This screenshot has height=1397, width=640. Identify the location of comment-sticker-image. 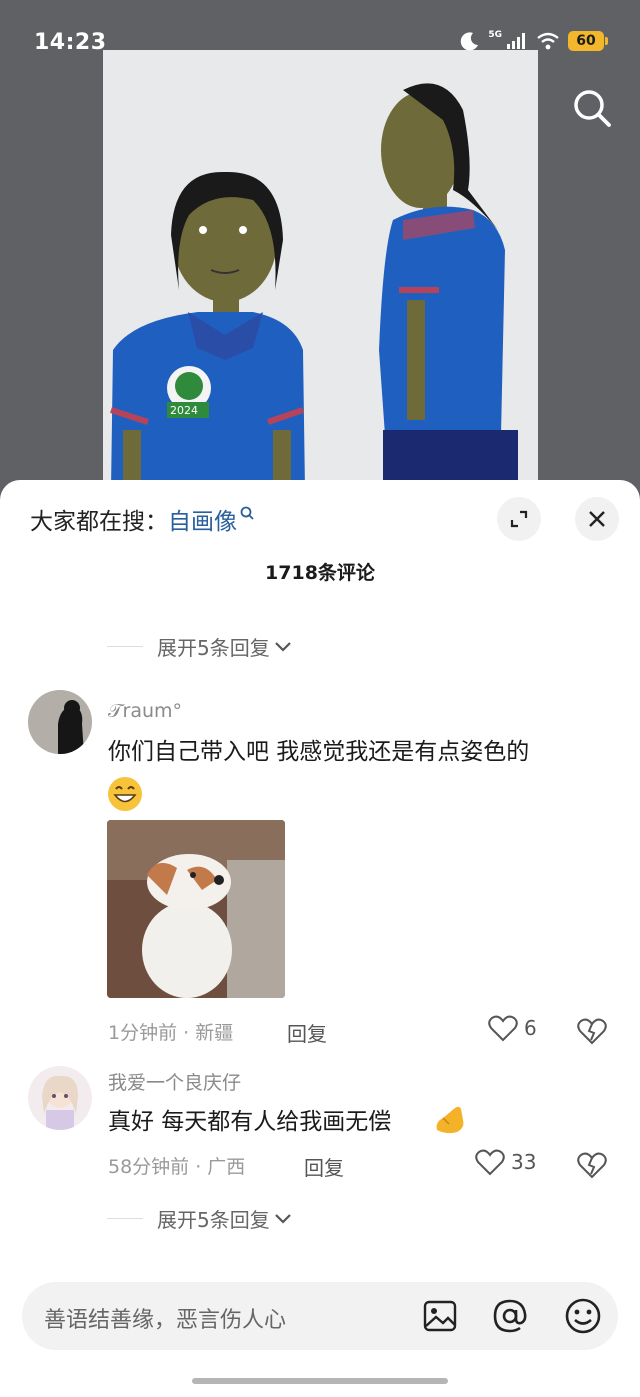
(196, 909).